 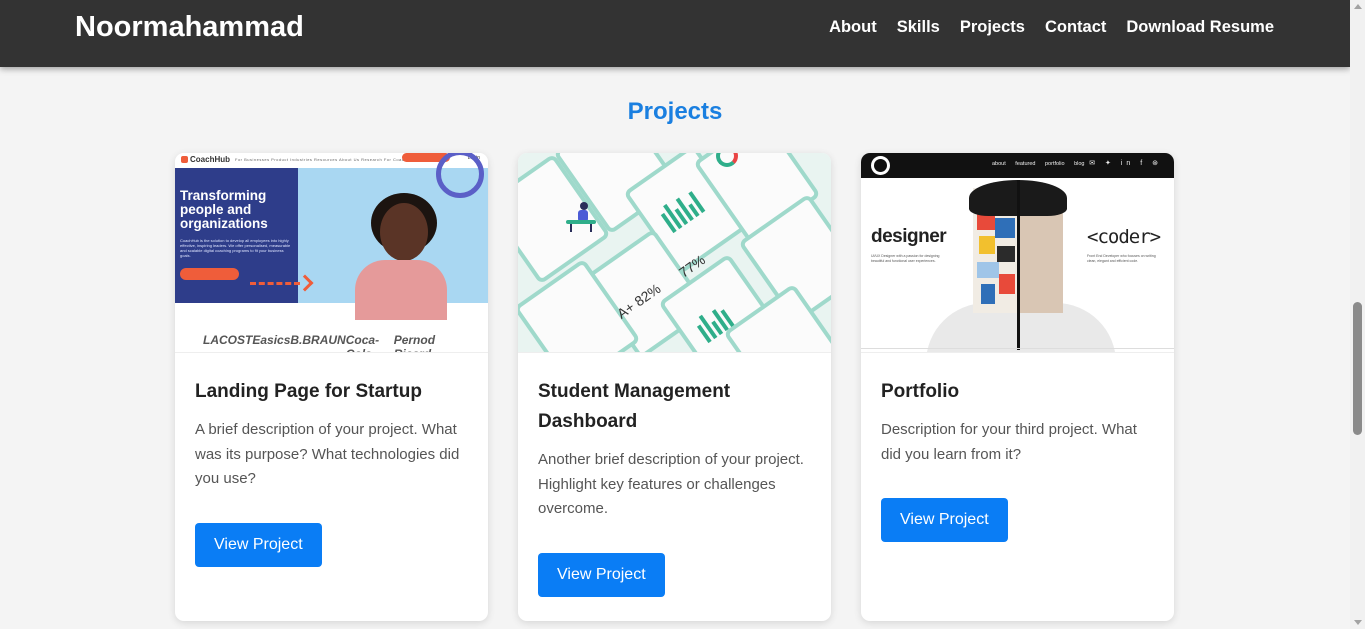 I want to click on thumbnail-topbar: about featured portfolio blog ✉ ✦ in f ⊛, so click(x=1017, y=165).